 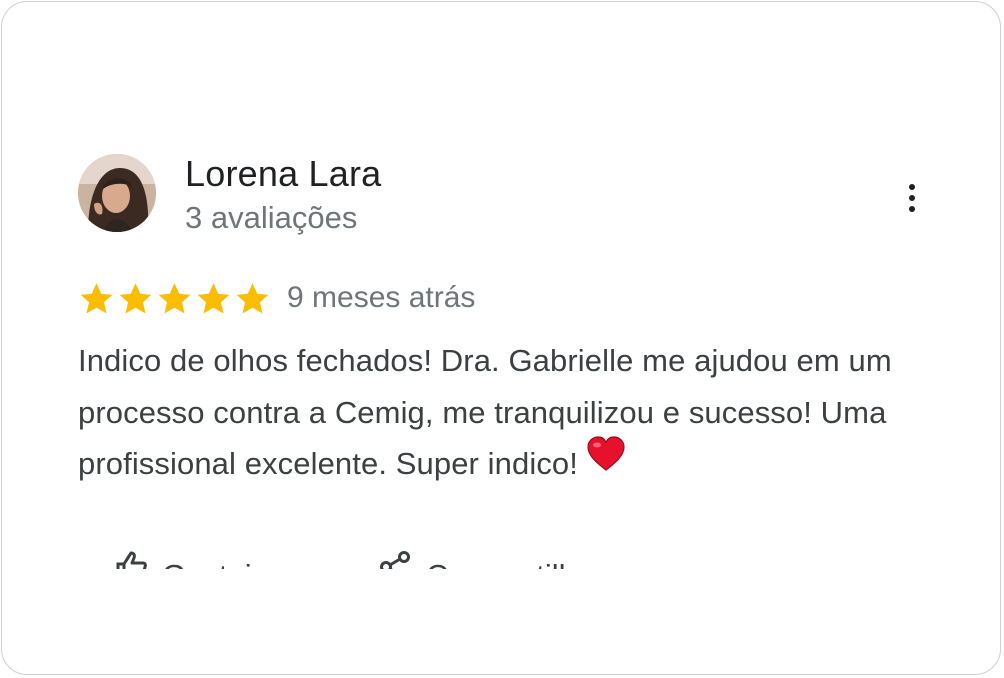 I want to click on review-actions: Gostei Compartilhar, so click(x=428, y=559).